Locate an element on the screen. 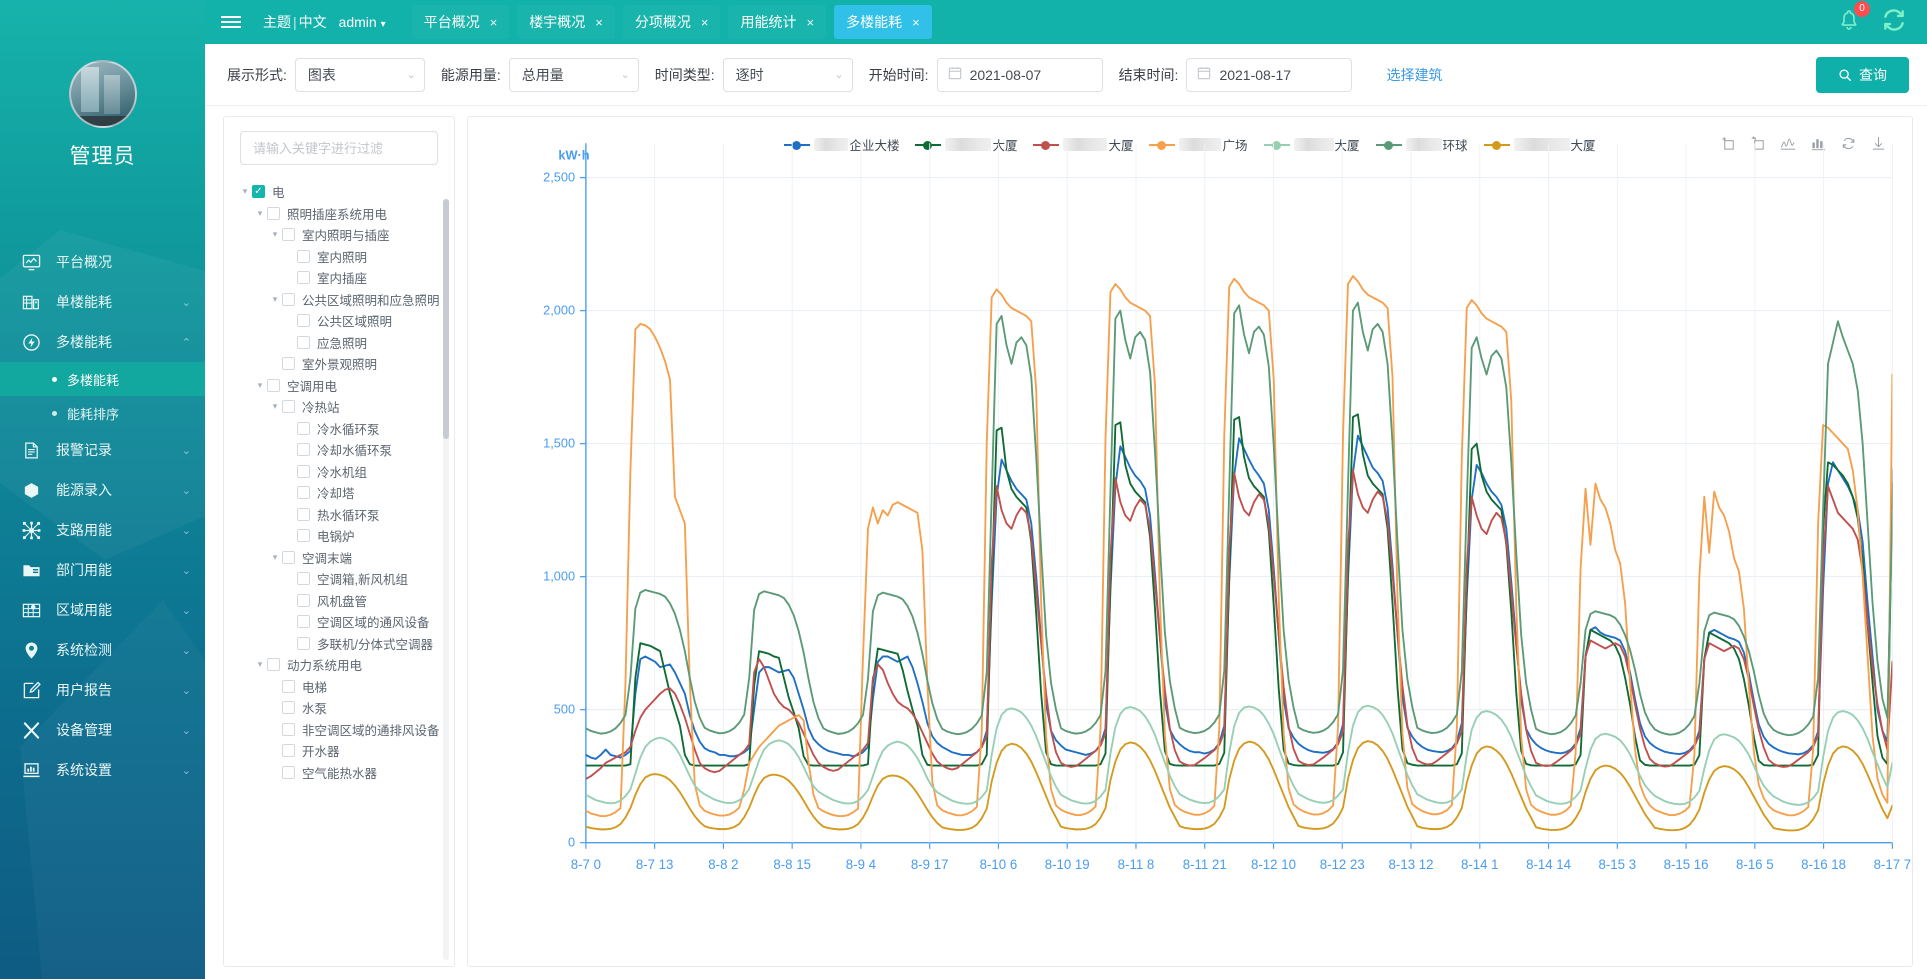 This screenshot has height=979, width=1927. select-building-link: 选择建筑 is located at coordinates (1414, 75).